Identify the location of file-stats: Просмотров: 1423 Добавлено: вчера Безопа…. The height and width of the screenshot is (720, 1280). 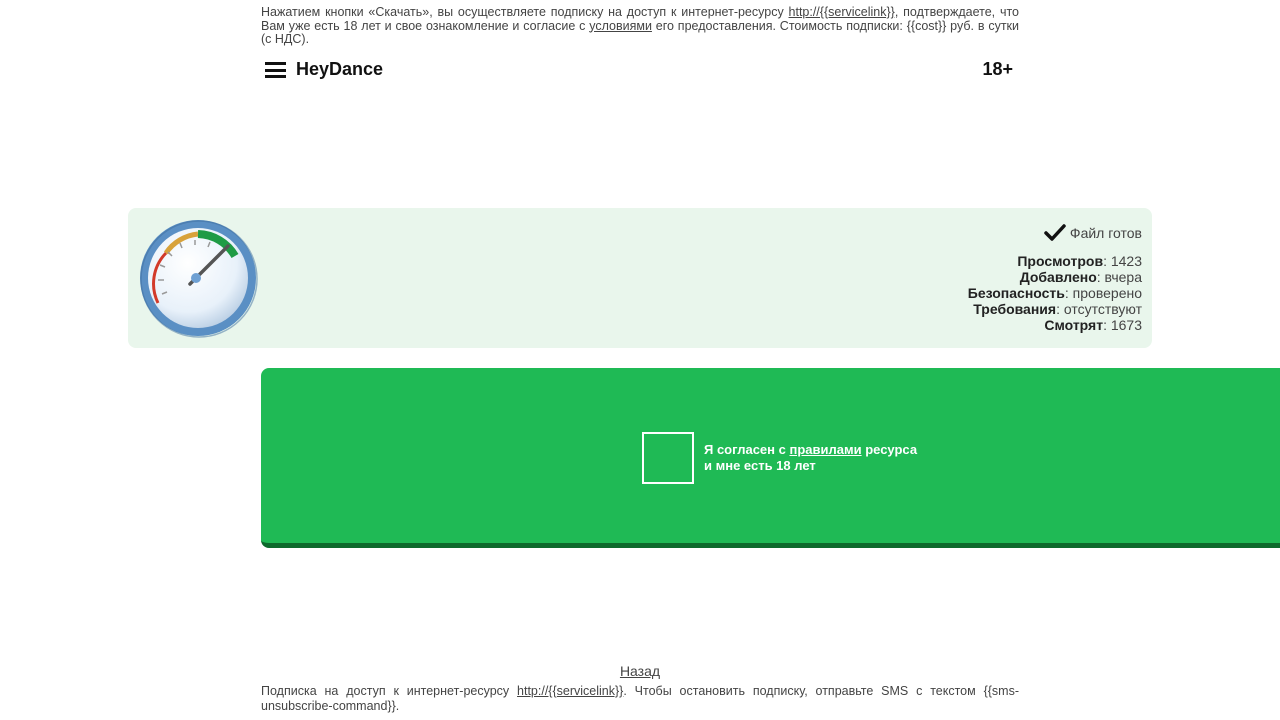
(1055, 293).